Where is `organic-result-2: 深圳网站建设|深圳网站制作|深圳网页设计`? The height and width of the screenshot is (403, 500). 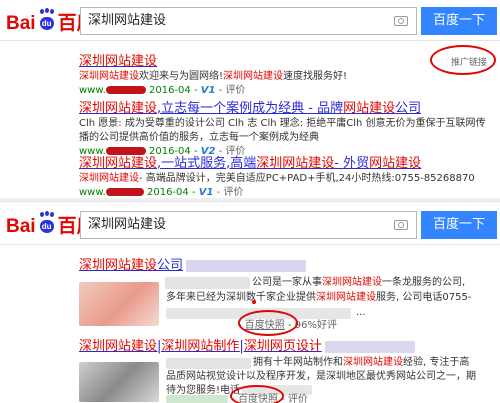
organic-result-2: 深圳网站建设|深圳网站制作|深圳网页设计 is located at coordinates (247, 346).